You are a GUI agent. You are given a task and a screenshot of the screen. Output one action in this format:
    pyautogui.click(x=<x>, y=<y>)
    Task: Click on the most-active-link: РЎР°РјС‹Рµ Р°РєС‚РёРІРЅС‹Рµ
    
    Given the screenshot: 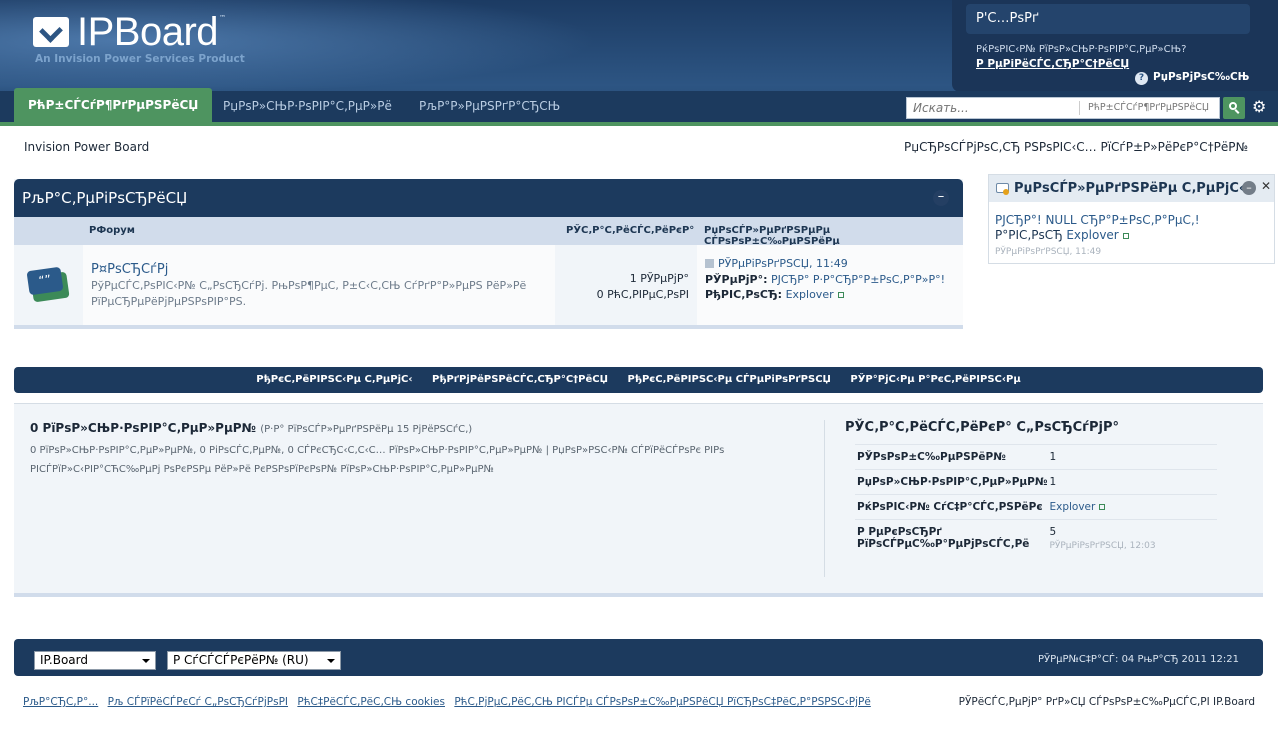 What is the action you would take?
    pyautogui.click(x=935, y=379)
    